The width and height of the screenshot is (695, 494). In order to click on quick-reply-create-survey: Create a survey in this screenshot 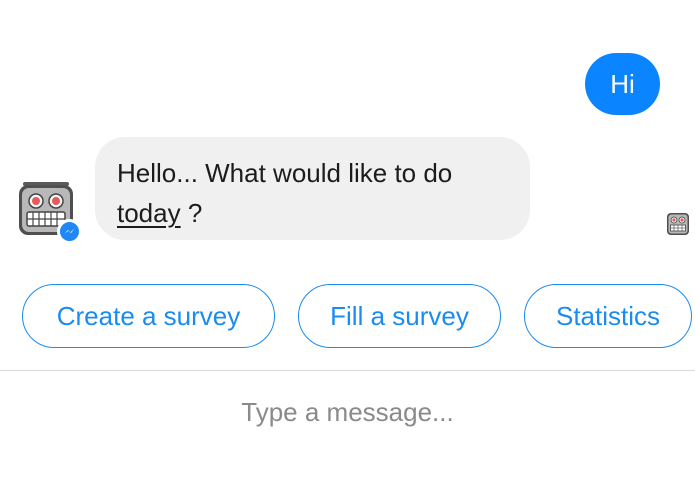, I will do `click(148, 316)`.